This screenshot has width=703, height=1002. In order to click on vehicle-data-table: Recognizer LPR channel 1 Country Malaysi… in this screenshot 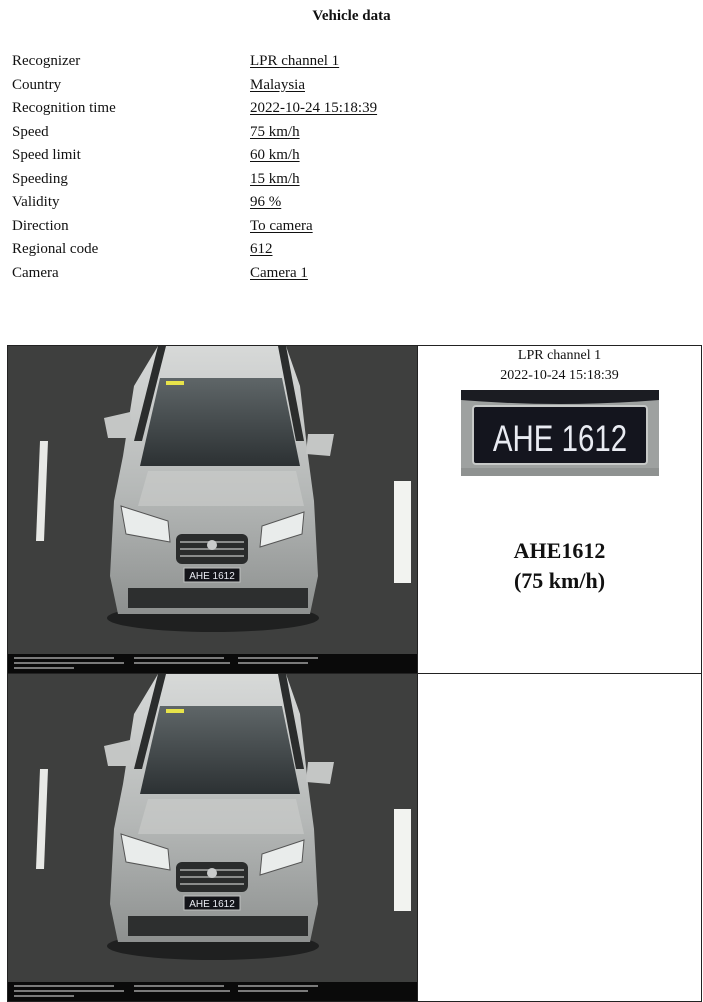, I will do `click(194, 167)`.